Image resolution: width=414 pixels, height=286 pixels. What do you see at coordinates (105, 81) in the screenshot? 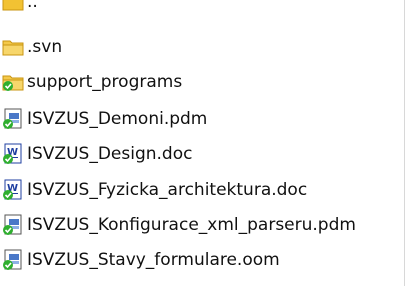
I see `file-name: support_programs` at bounding box center [105, 81].